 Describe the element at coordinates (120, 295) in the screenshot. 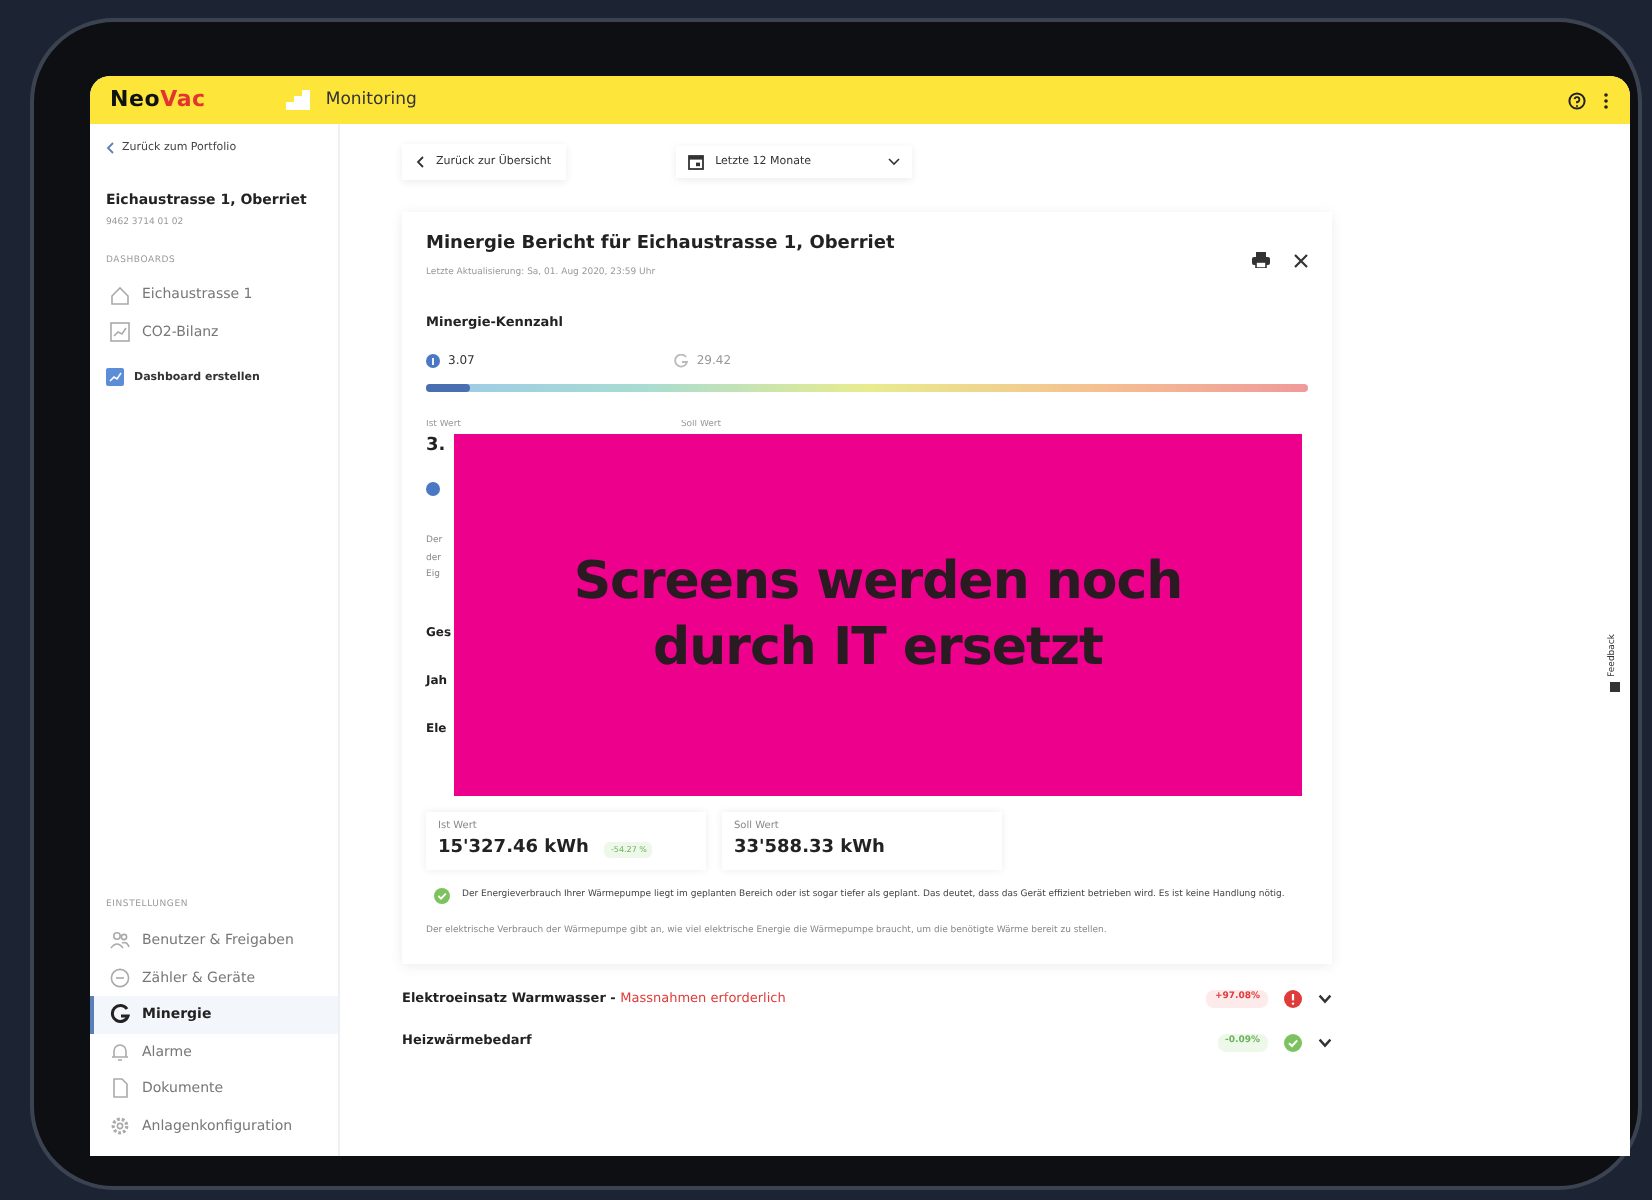

I see `home-icon` at that location.